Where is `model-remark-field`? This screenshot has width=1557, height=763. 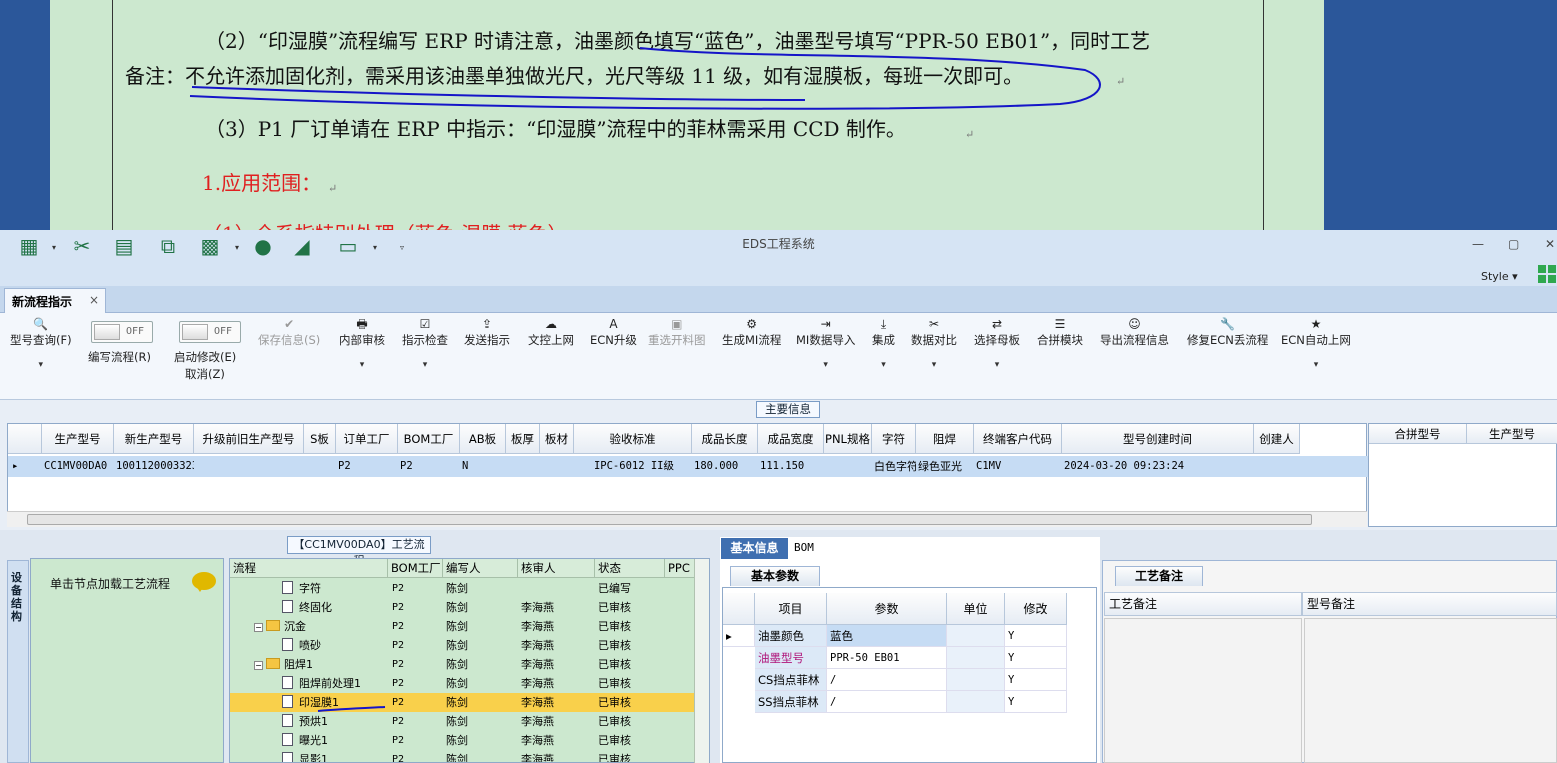
model-remark-field is located at coordinates (1430, 690).